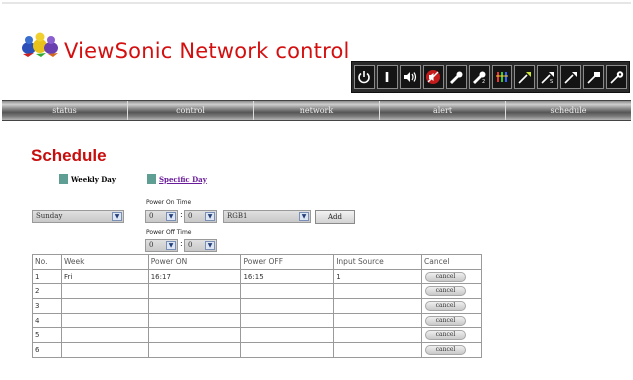  Describe the element at coordinates (69, 155) in the screenshot. I see `page-title: Schedule` at that location.